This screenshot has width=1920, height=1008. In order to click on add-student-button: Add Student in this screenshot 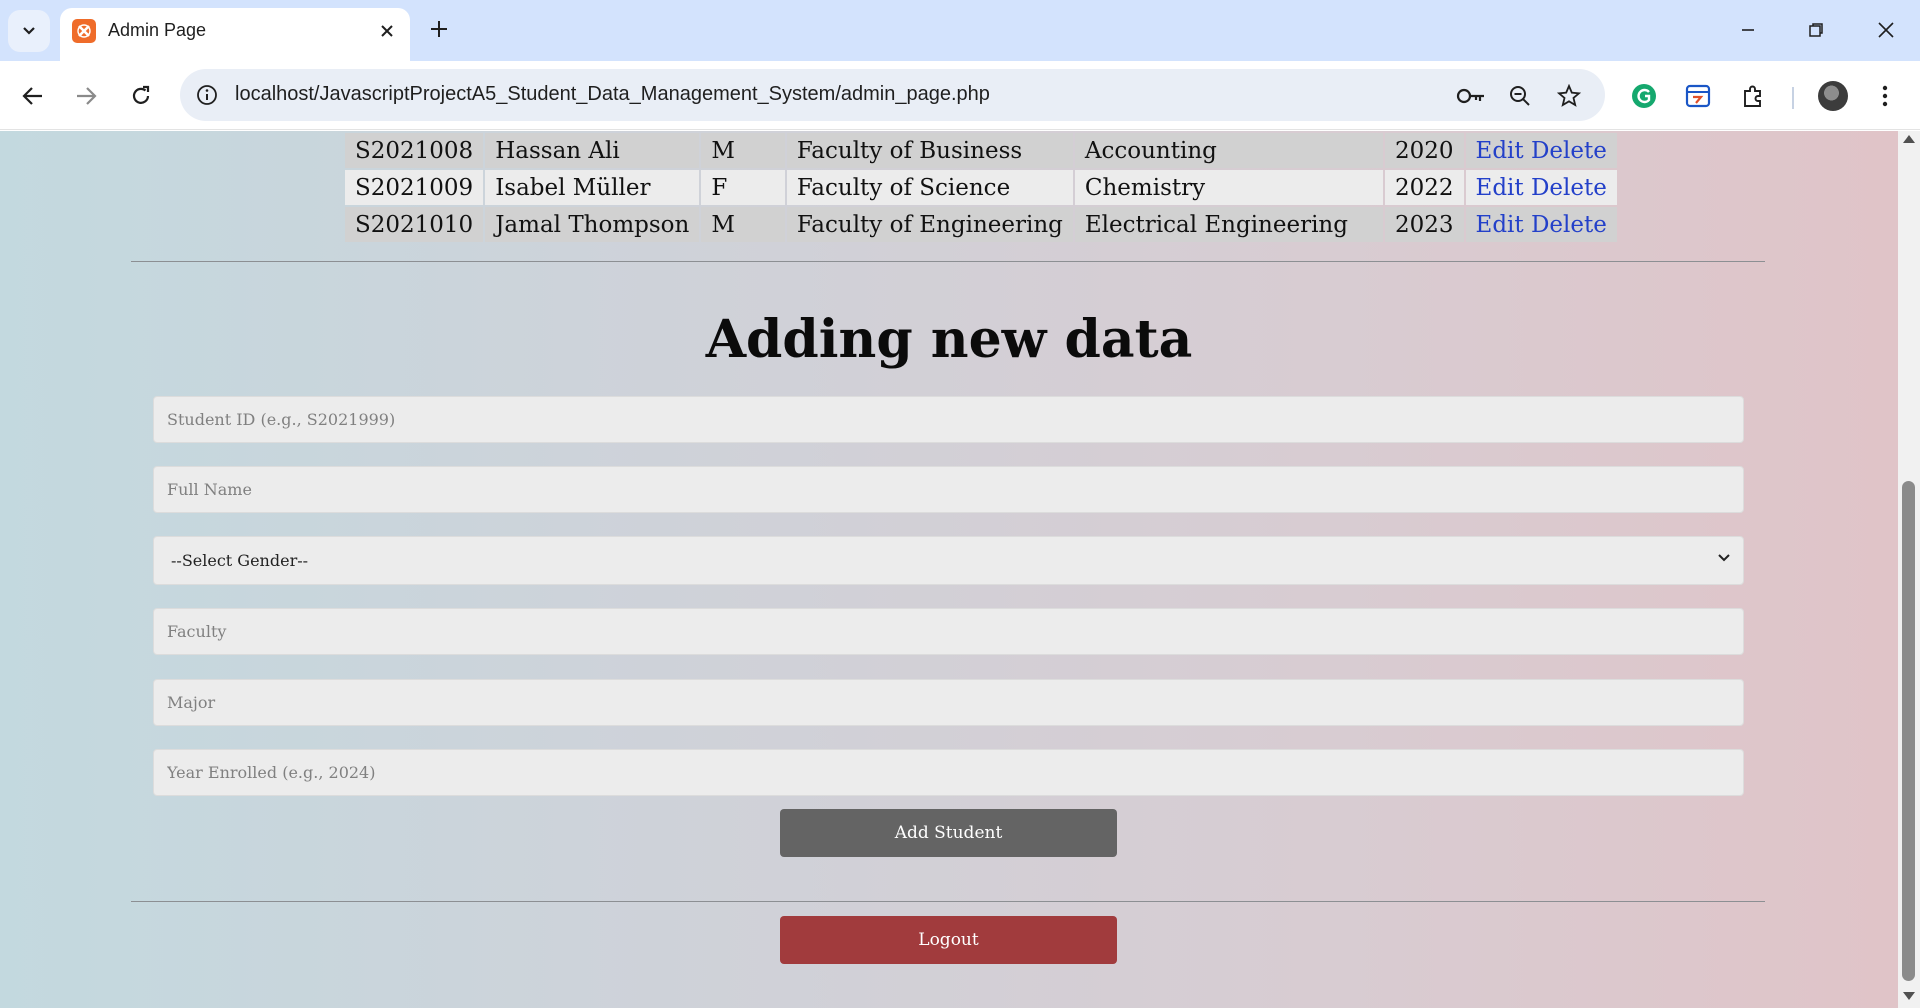, I will do `click(948, 833)`.